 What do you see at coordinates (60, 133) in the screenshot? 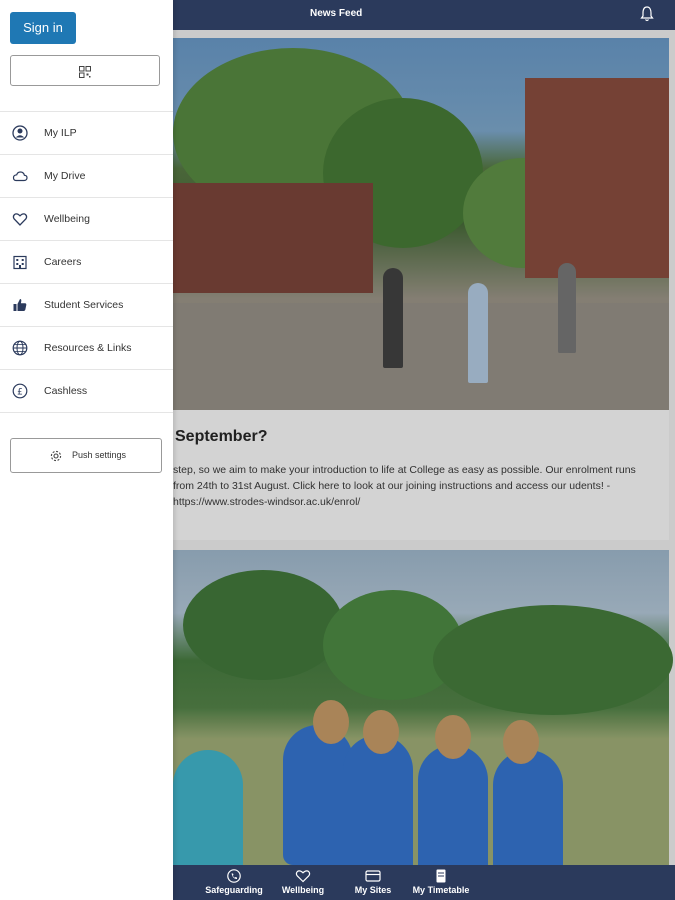
I see `menu-item-label: My ILP` at bounding box center [60, 133].